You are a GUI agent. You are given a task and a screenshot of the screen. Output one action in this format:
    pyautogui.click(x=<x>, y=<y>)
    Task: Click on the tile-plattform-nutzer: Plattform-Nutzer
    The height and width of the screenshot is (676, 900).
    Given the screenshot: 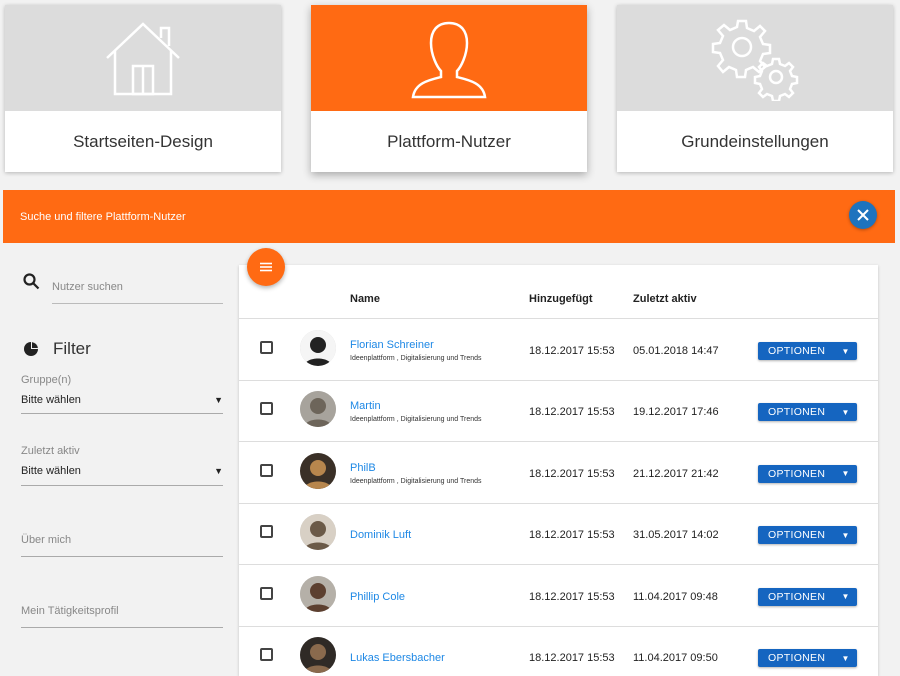 What is the action you would take?
    pyautogui.click(x=449, y=88)
    